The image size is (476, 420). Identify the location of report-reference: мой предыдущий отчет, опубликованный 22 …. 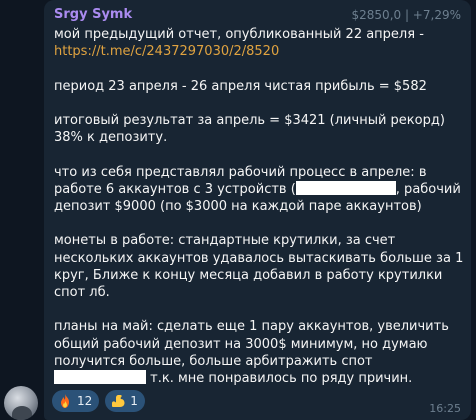
(260, 43).